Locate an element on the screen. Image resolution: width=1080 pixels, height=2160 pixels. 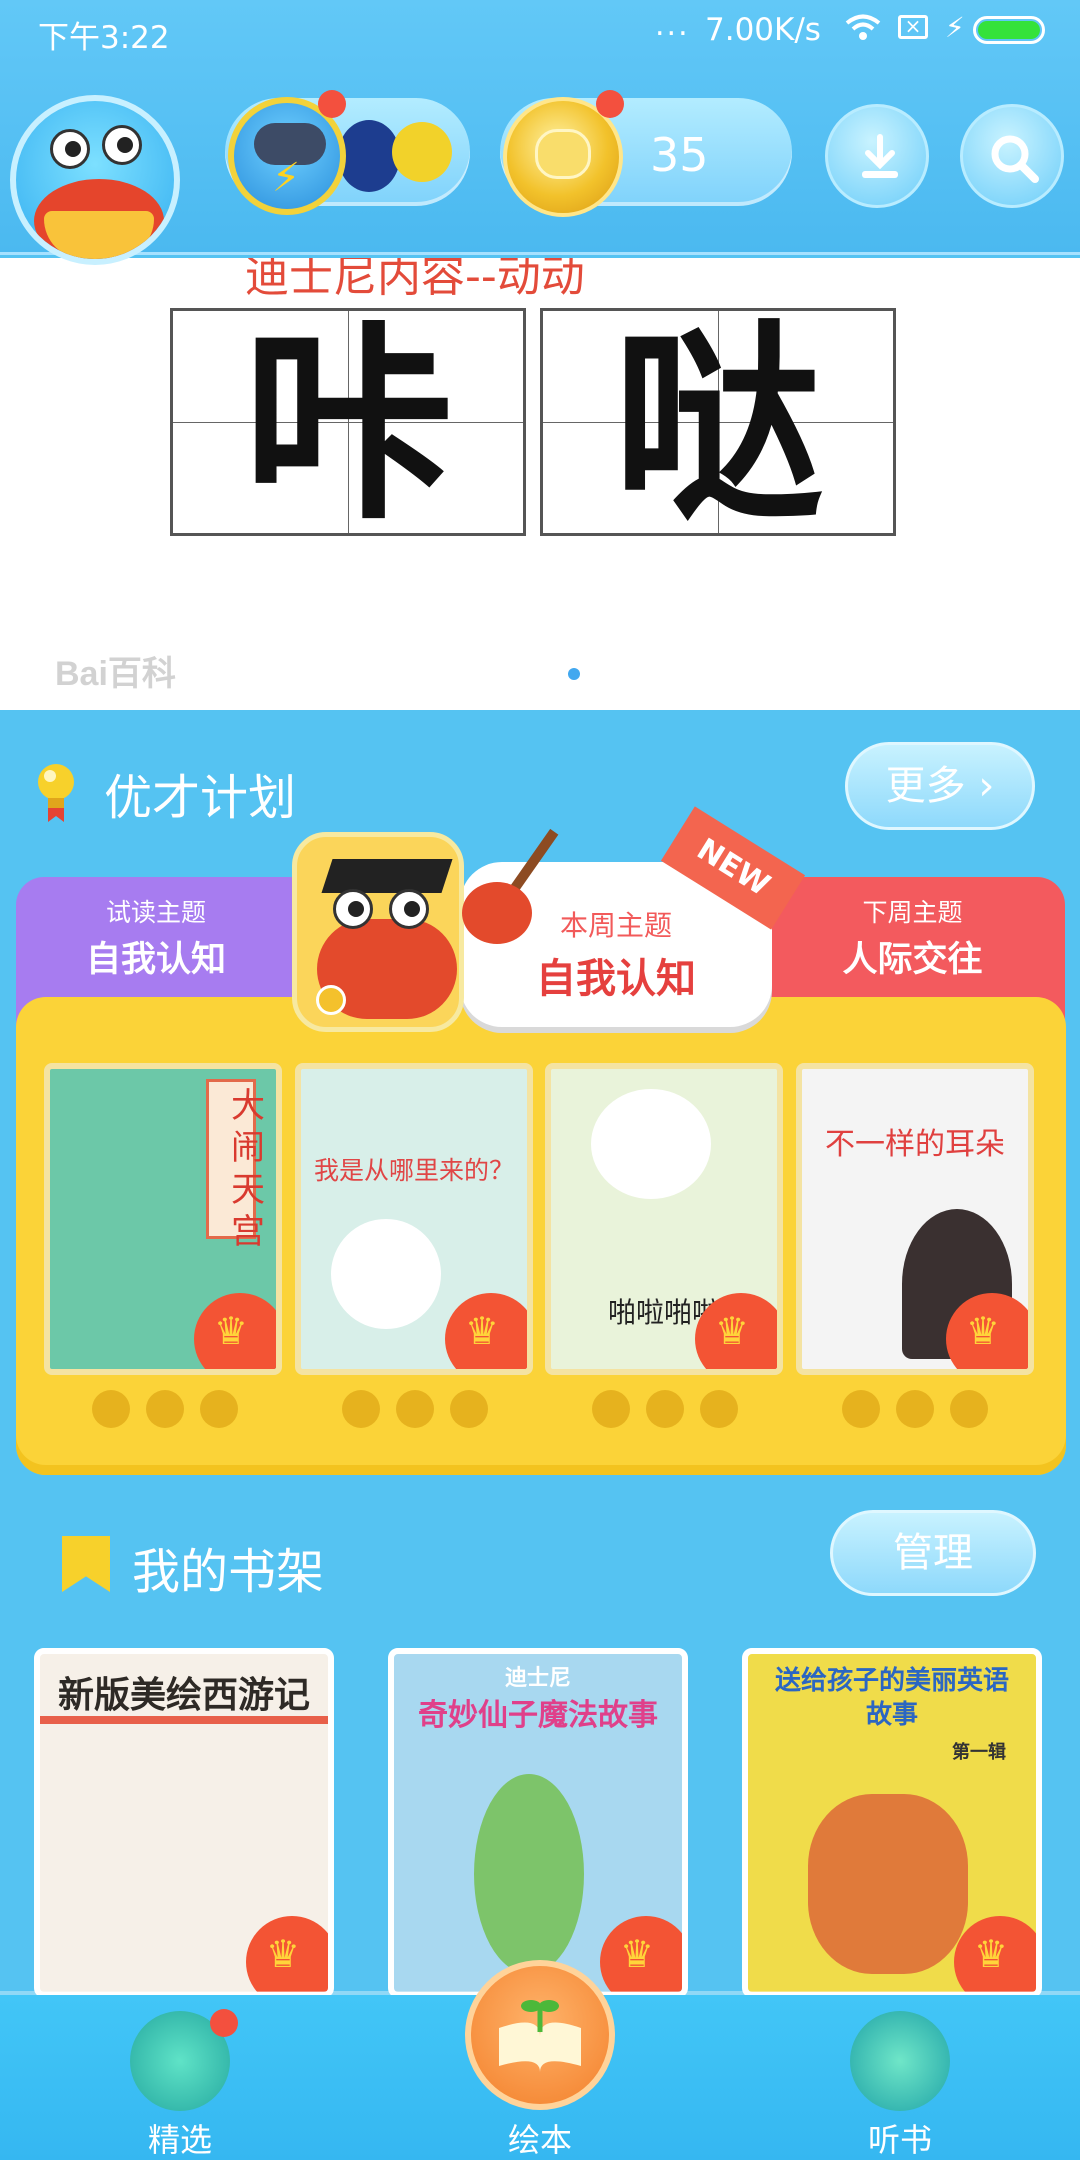
sim-card-icon: × is located at coordinates (913, 27).